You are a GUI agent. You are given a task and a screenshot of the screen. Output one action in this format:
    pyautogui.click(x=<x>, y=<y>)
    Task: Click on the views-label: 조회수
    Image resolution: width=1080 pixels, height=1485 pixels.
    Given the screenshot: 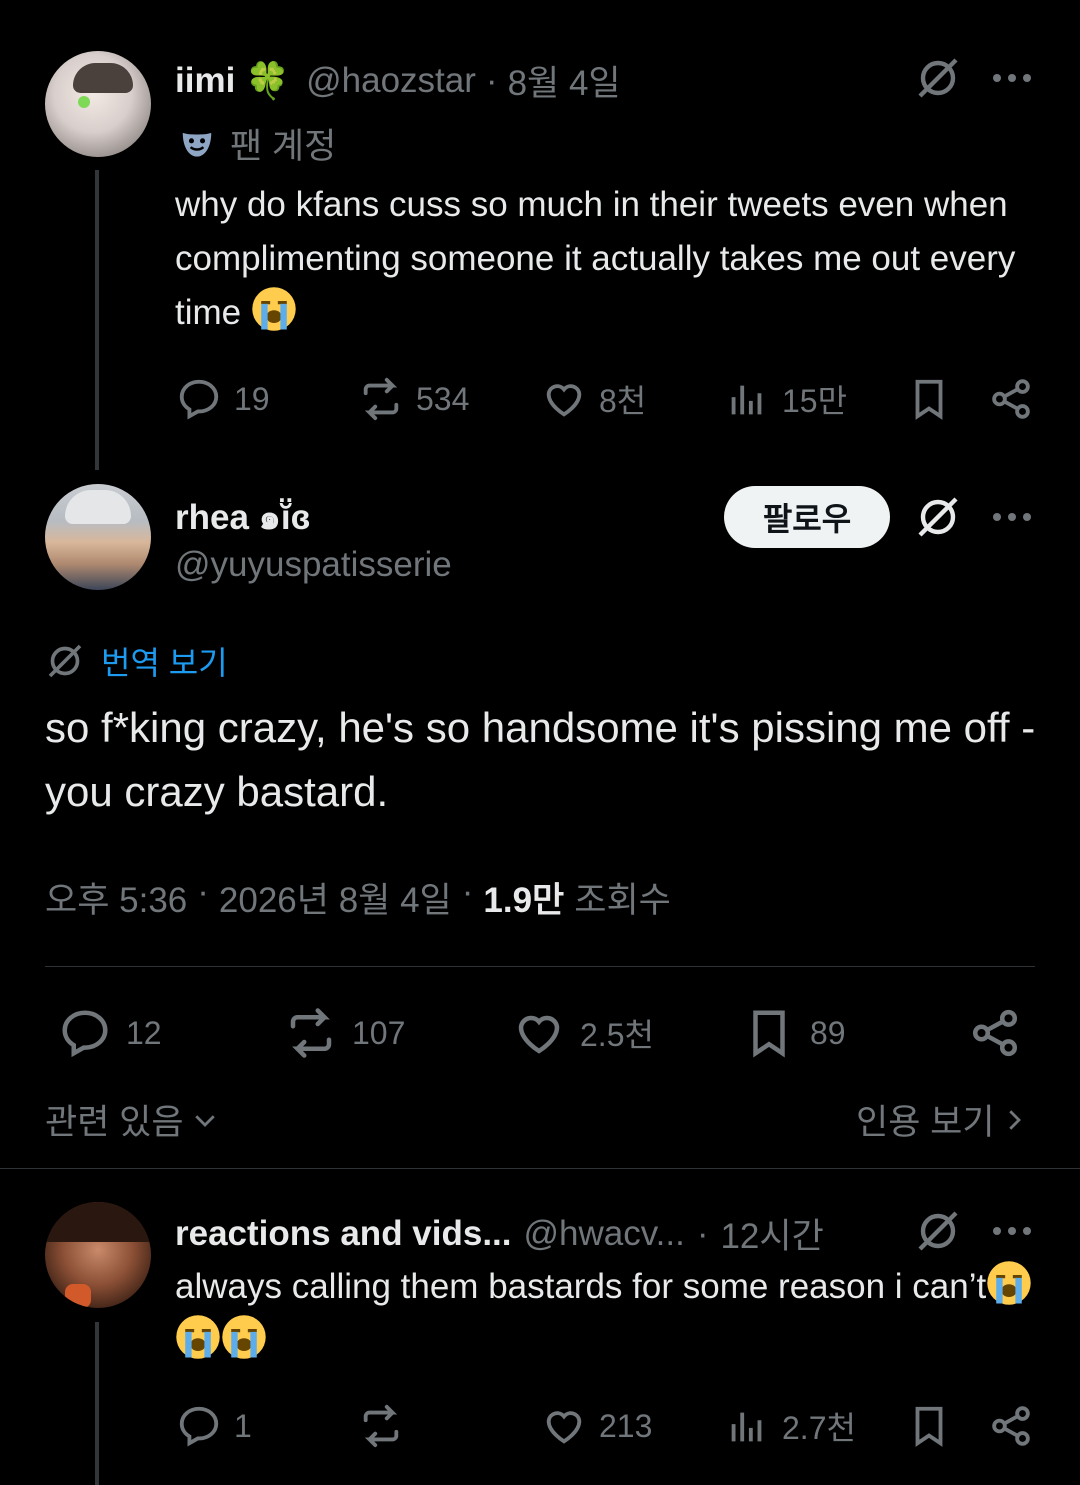 What is the action you would take?
    pyautogui.click(x=622, y=900)
    